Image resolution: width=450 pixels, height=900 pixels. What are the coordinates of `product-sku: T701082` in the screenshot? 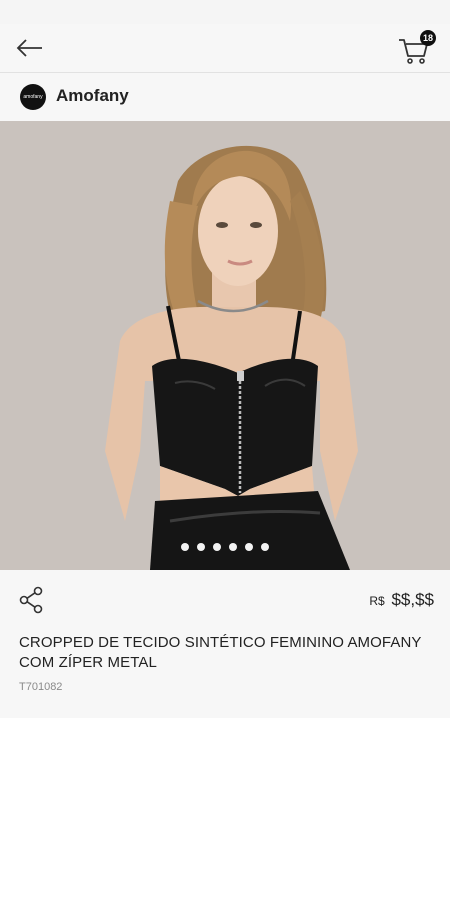 It's located at (41, 687).